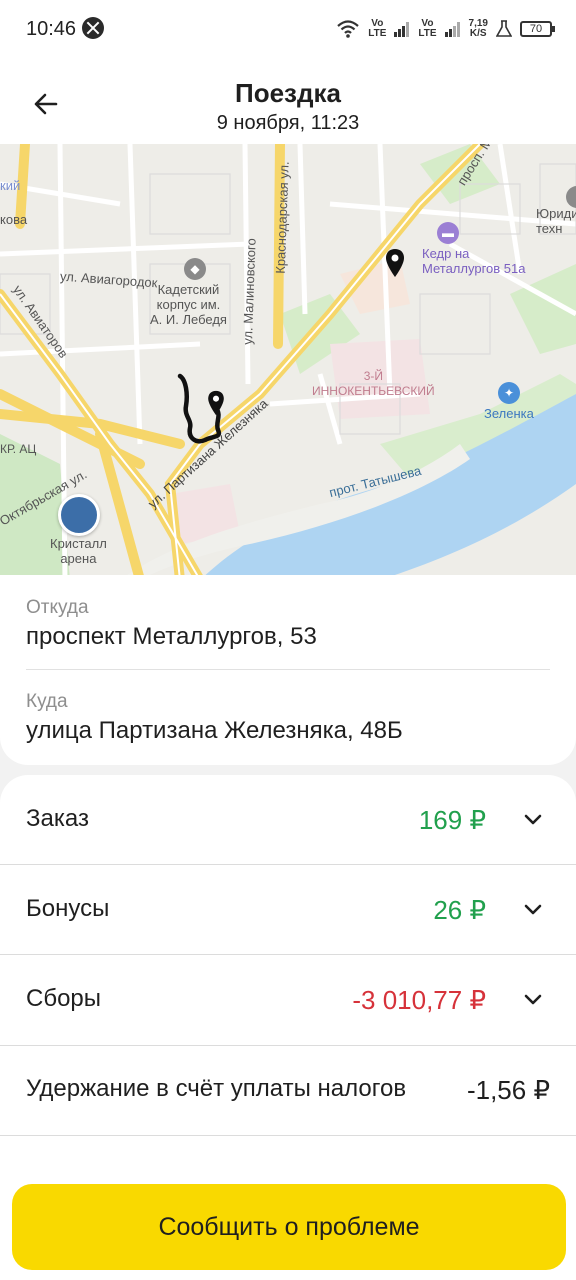 Image resolution: width=576 pixels, height=1280 pixels. What do you see at coordinates (93, 28) in the screenshot?
I see `notification-icon` at bounding box center [93, 28].